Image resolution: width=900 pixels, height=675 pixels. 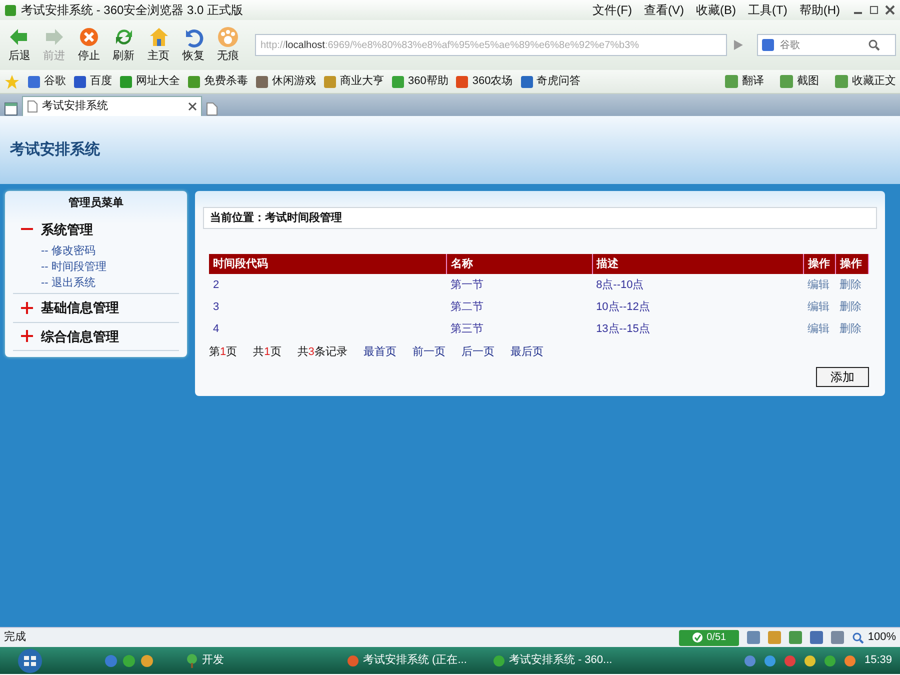 I want to click on search-icon, so click(x=874, y=45).